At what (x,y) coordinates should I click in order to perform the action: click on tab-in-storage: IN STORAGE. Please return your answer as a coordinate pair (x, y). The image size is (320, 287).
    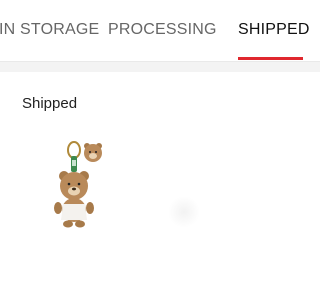
    Looking at the image, I should click on (49, 30).